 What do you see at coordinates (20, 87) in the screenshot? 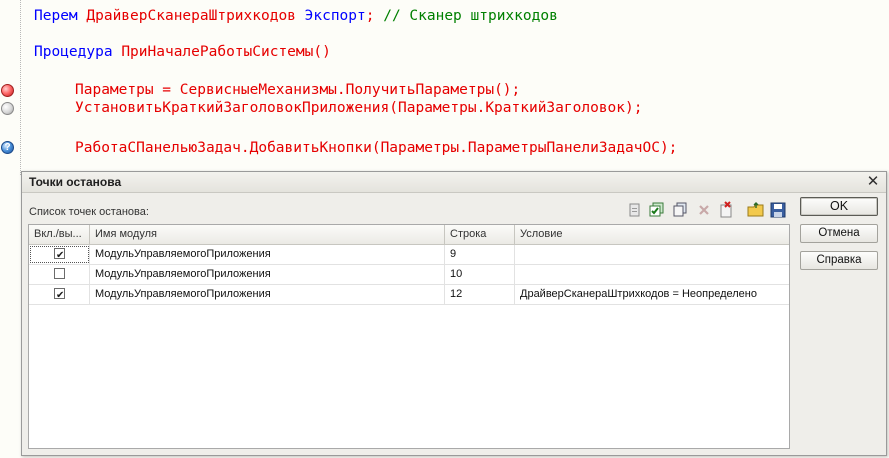
I see `gutter-divider` at bounding box center [20, 87].